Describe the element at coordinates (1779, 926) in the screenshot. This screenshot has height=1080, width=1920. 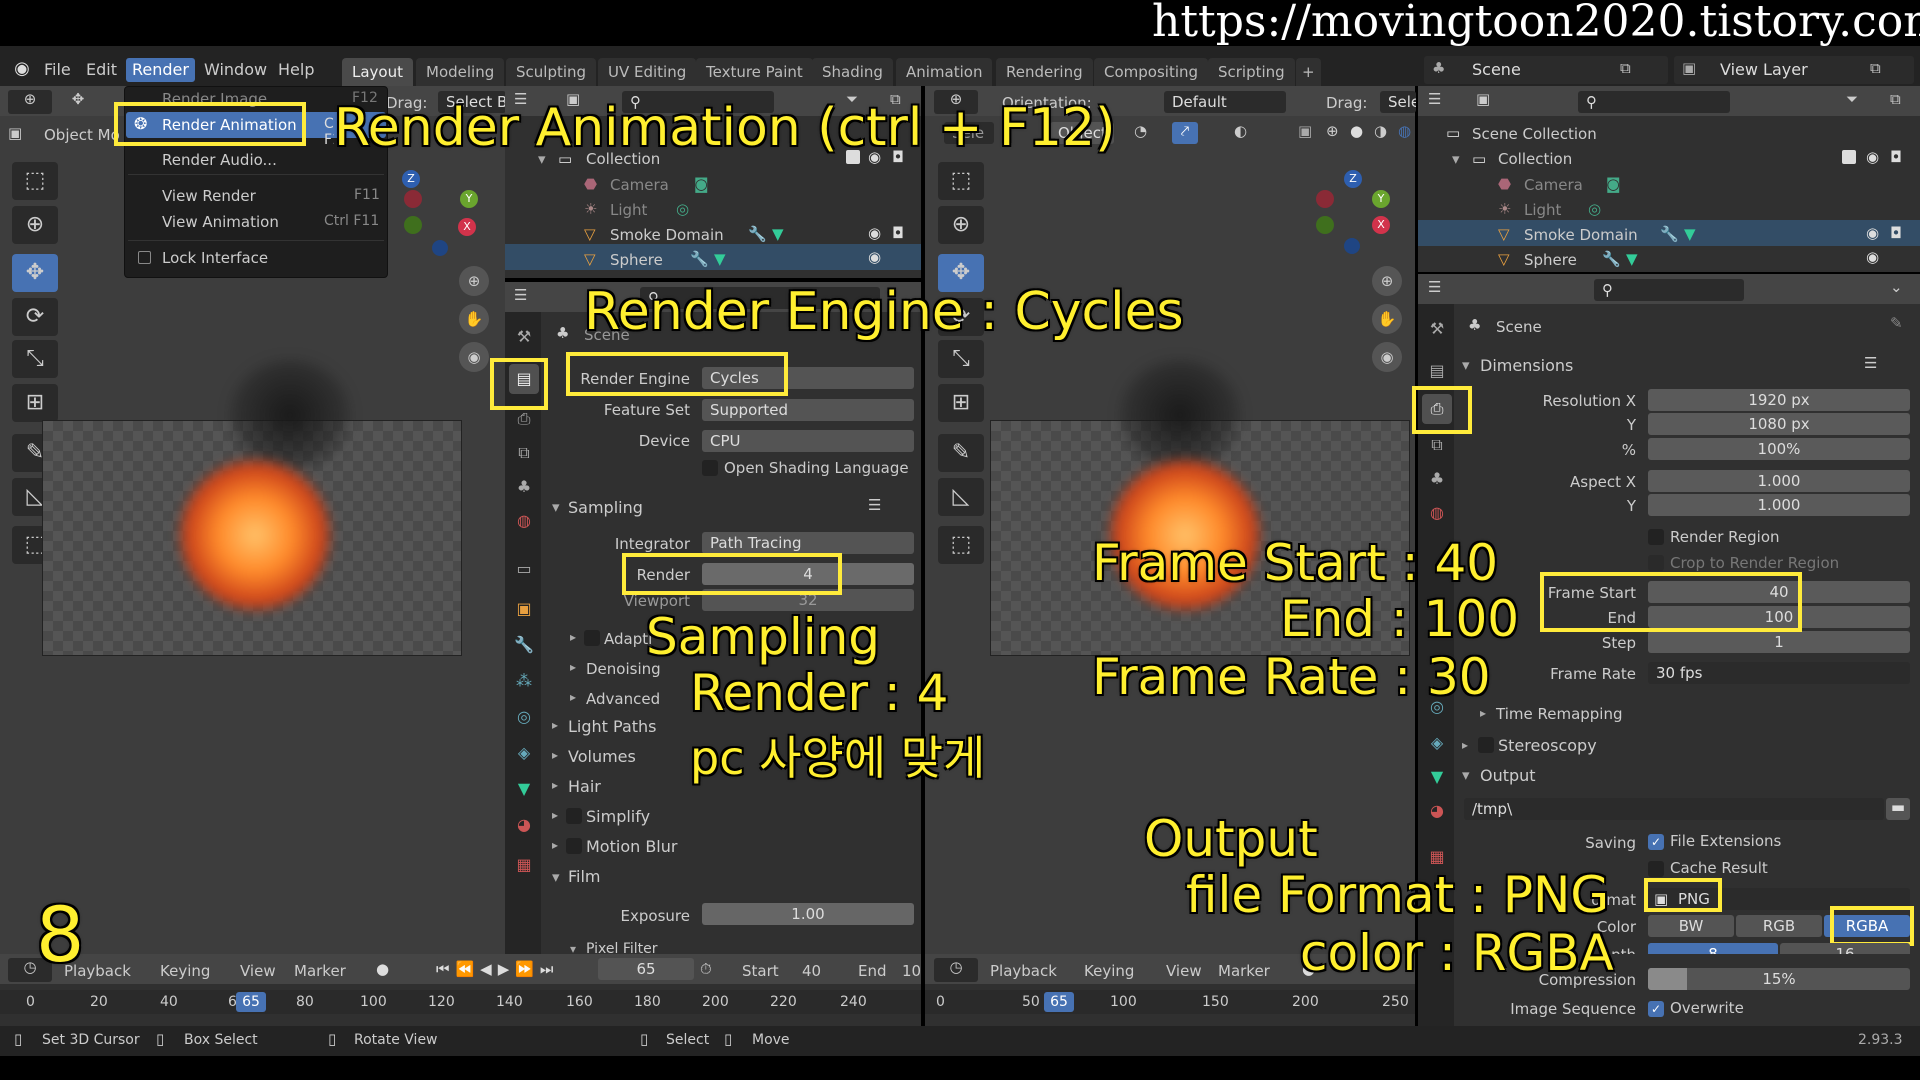
I see `color-rgb-button: RGB` at that location.